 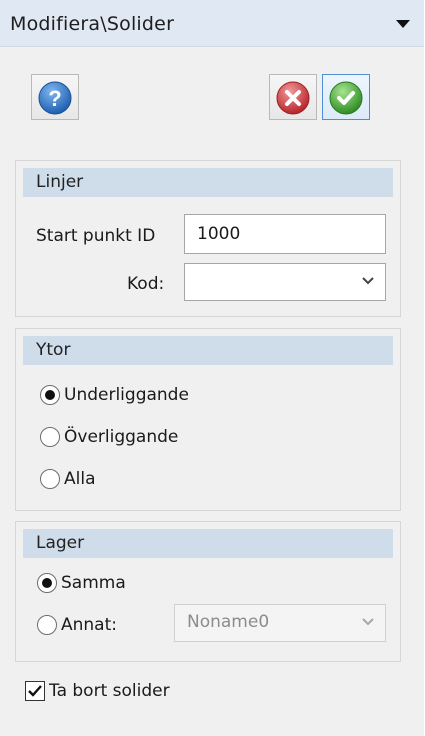 What do you see at coordinates (285, 282) in the screenshot?
I see `kod-combobox` at bounding box center [285, 282].